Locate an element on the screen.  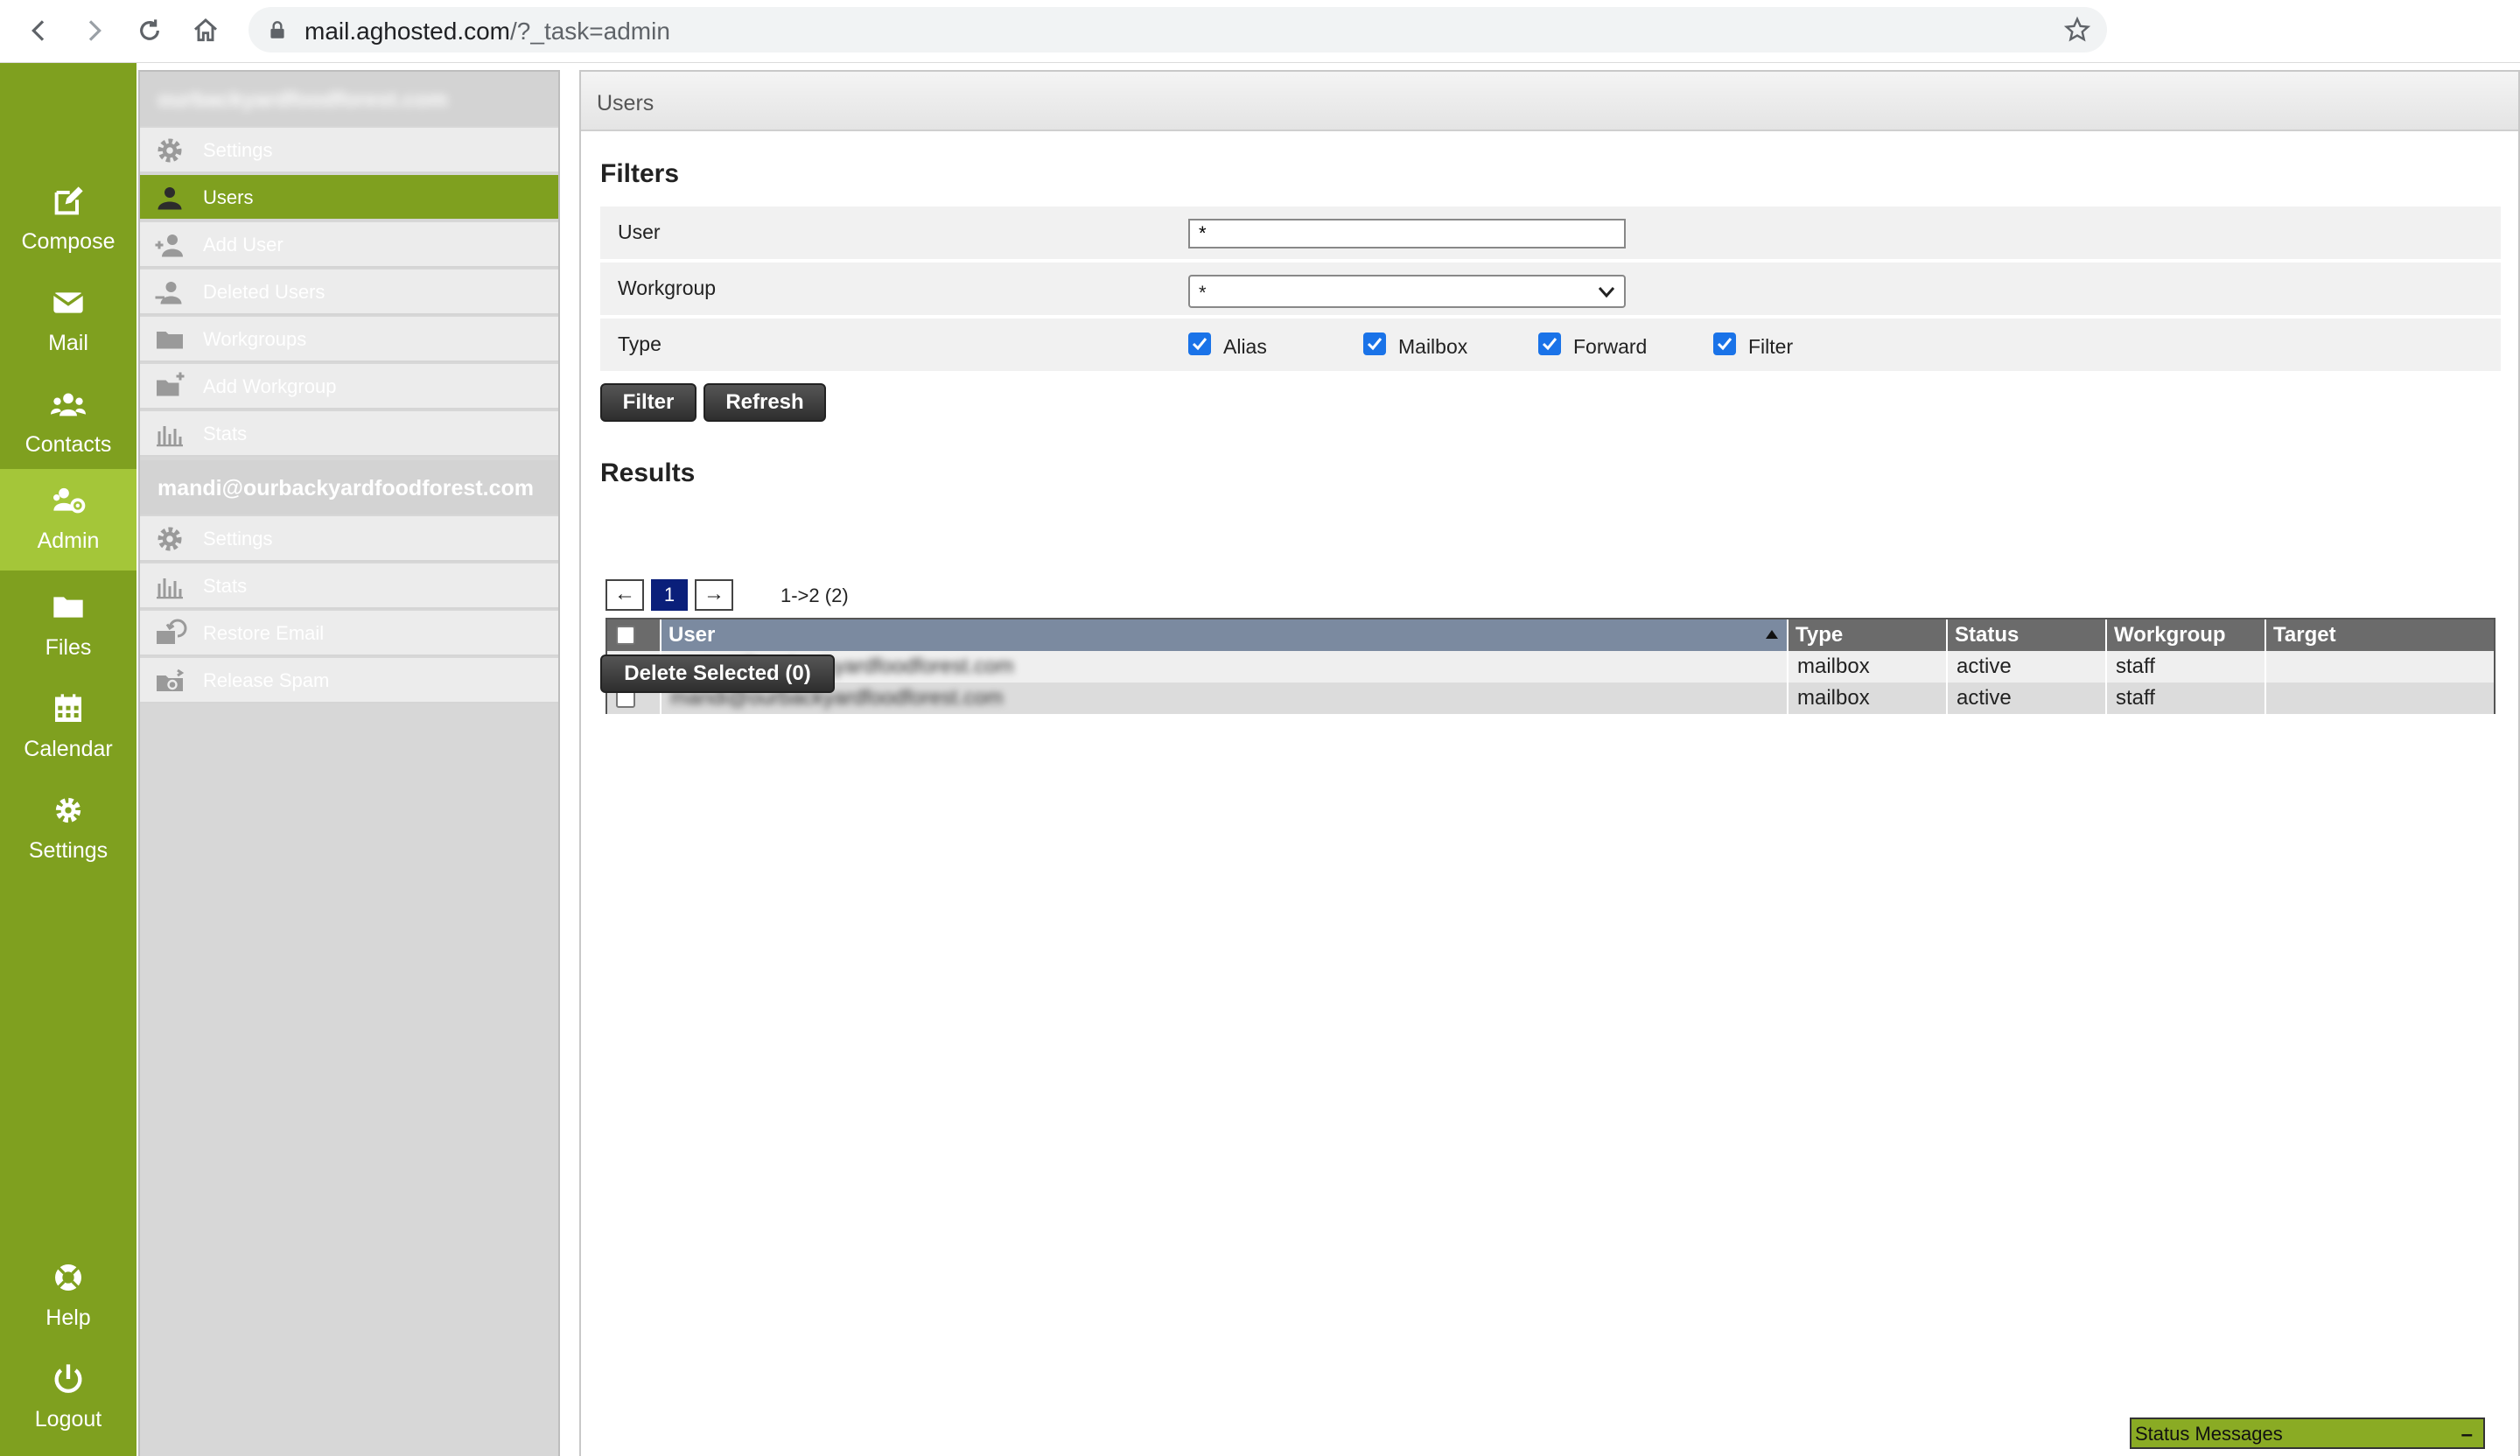
workgroup-select: * is located at coordinates (1407, 291).